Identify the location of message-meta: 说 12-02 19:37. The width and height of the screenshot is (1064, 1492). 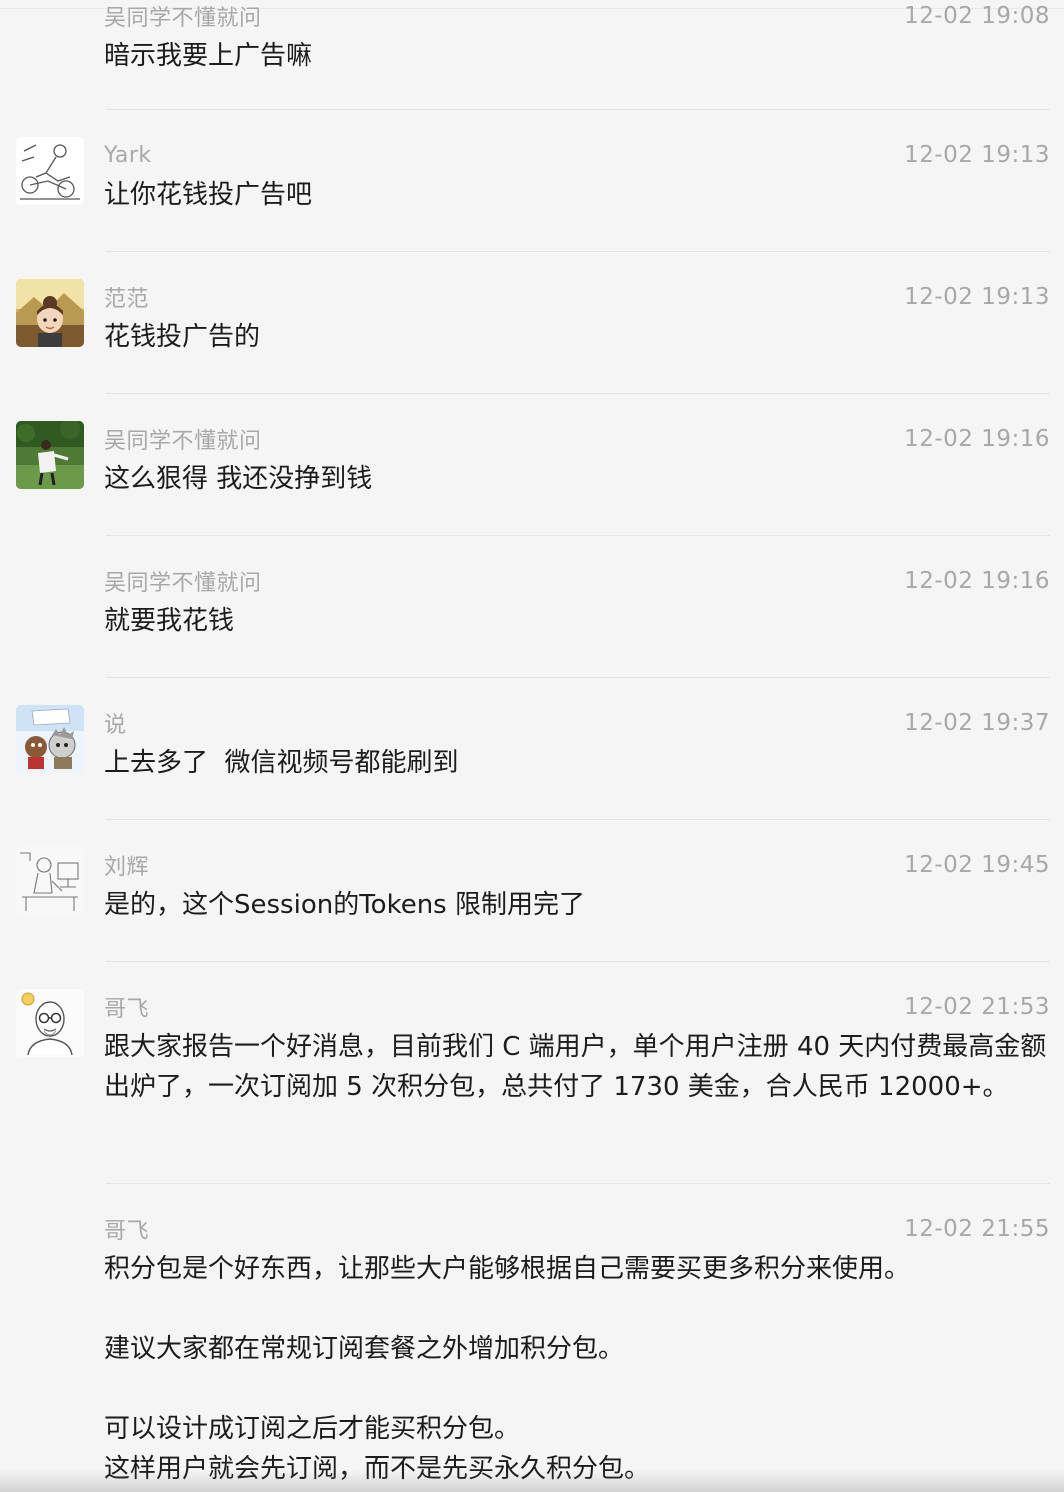
(577, 723).